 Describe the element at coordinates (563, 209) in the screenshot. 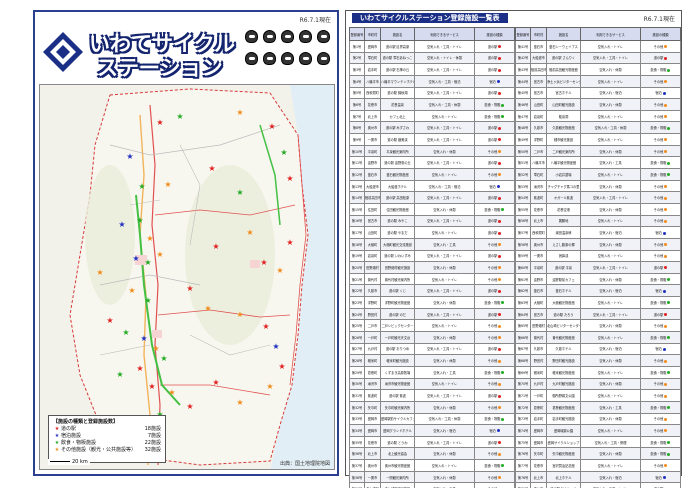

I see `table-cell: 花巻空港` at that location.